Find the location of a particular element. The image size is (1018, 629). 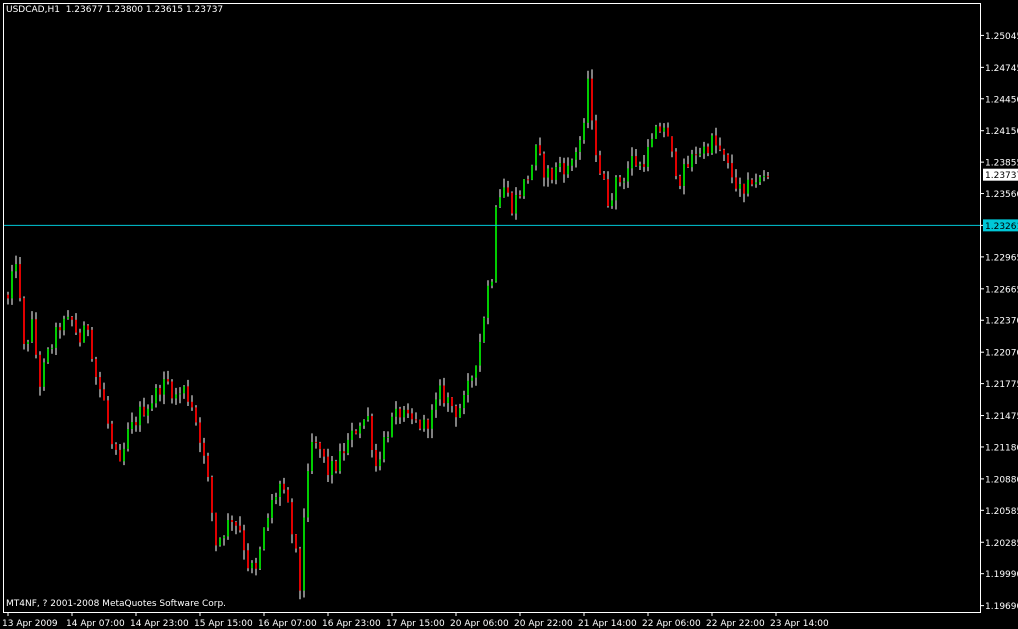

x-tick-label: 14 Apr 07:00 is located at coordinates (95, 624).